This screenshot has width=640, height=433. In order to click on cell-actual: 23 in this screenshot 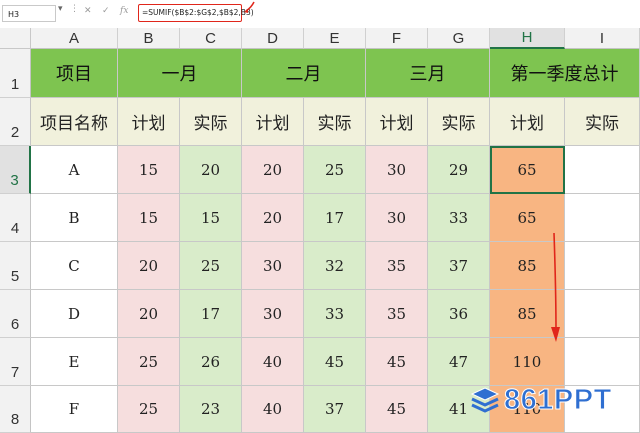, I will do `click(211, 409)`.